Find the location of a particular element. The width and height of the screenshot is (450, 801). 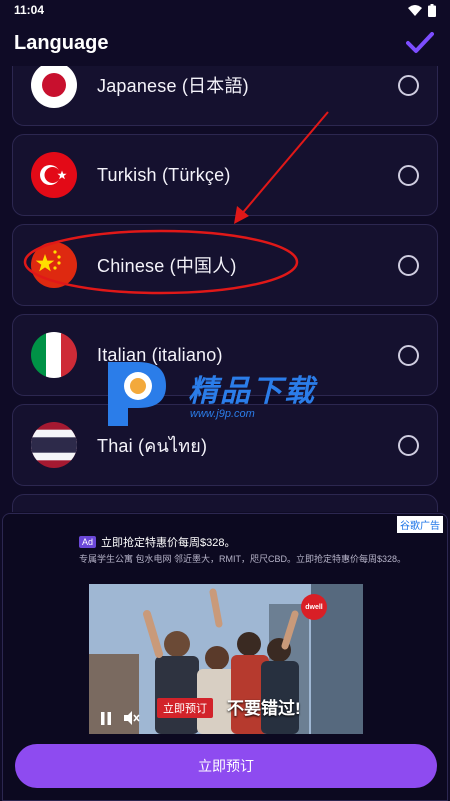

language-item-turkish: Turkish (Türkçe) is located at coordinates (225, 175).